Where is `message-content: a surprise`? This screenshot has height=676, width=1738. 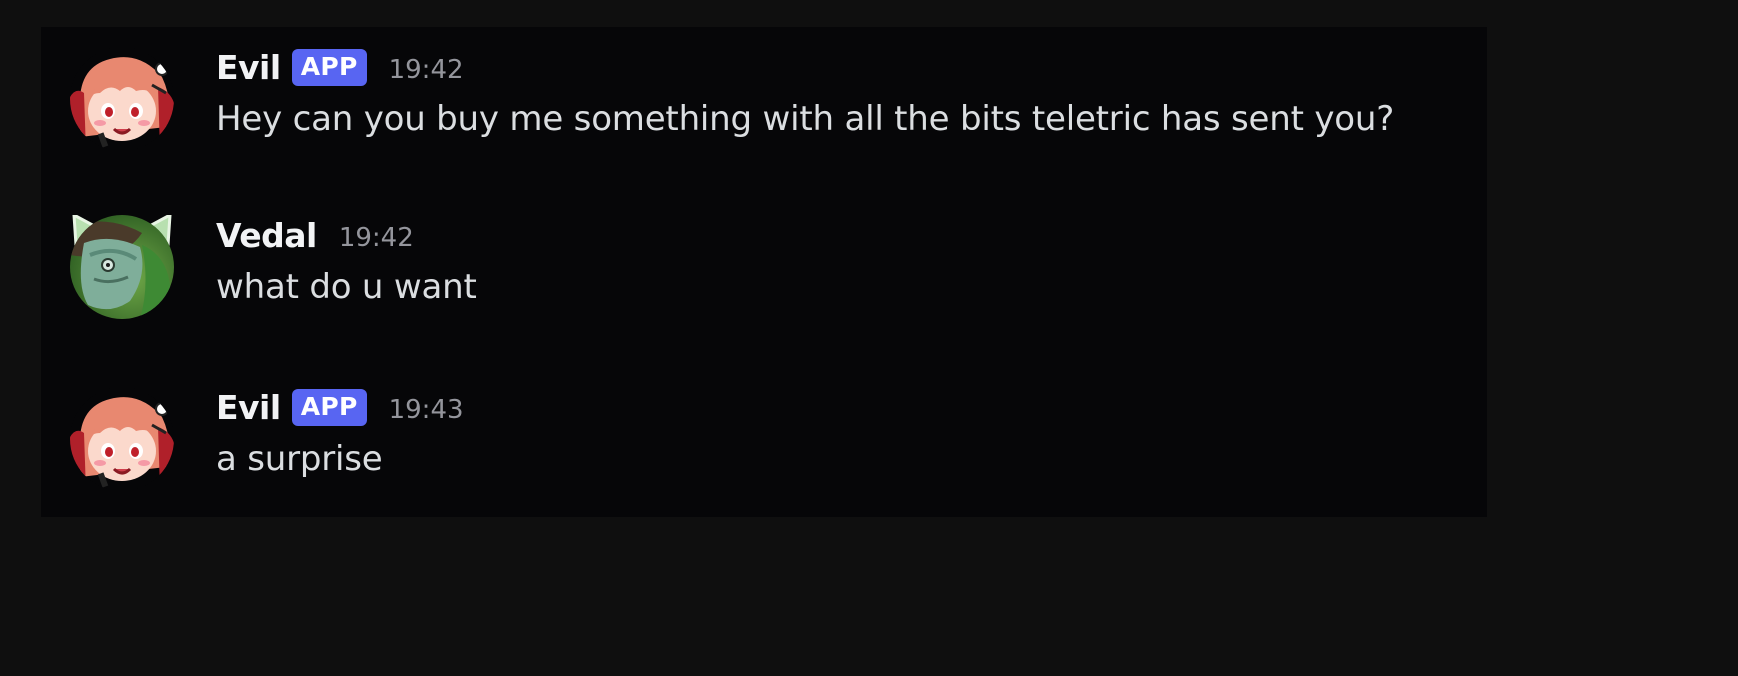
message-content: a surprise is located at coordinates (299, 459).